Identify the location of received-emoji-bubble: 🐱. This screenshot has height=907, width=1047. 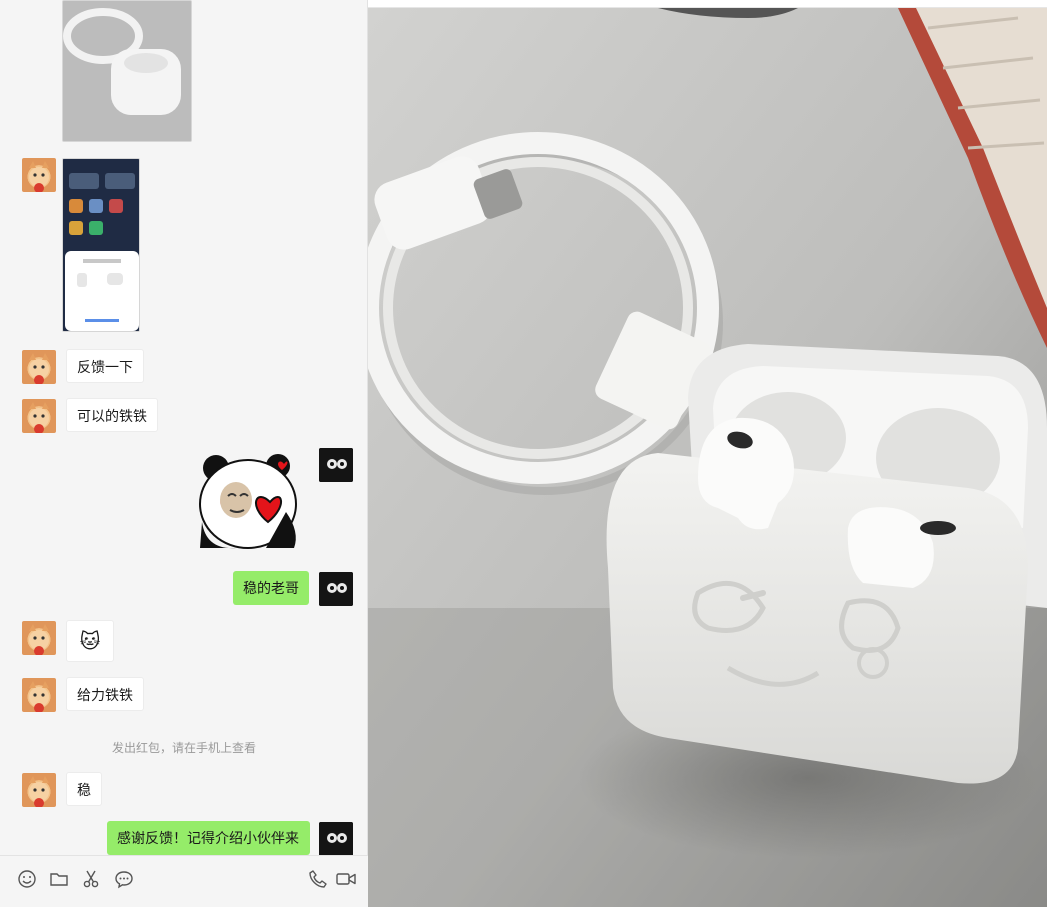
(90, 641).